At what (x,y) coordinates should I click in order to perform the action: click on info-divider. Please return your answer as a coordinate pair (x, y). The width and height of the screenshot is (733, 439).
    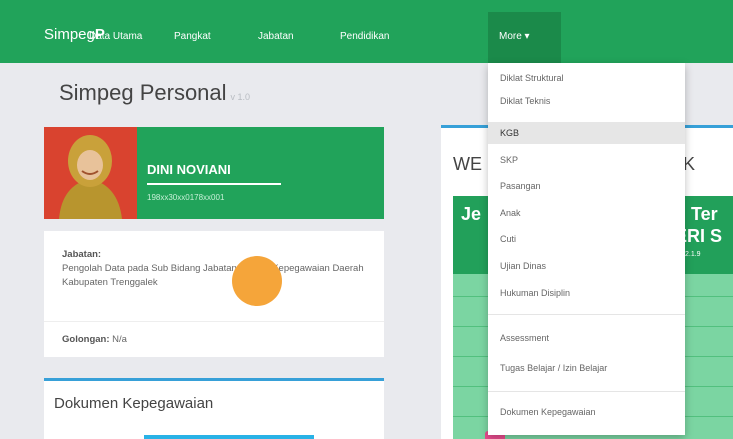
    Looking at the image, I should click on (214, 321).